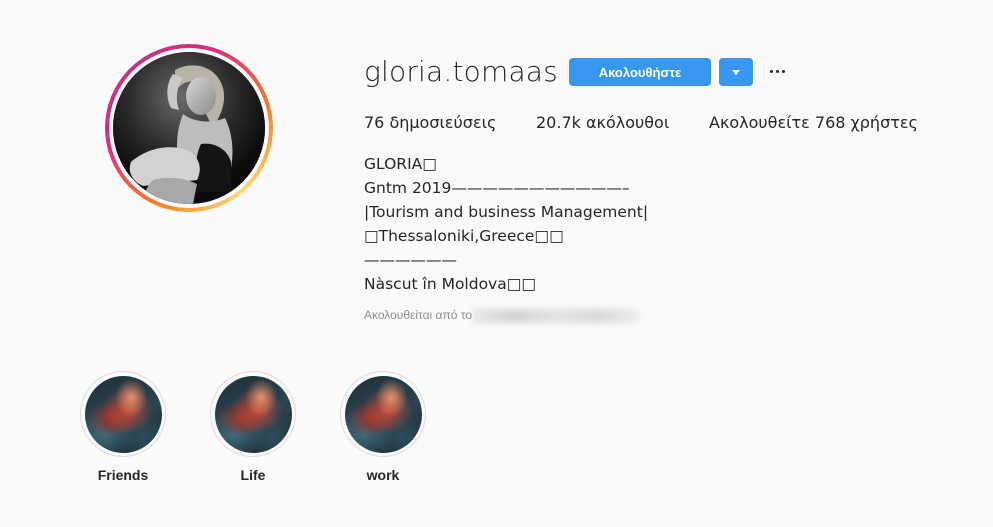 This screenshot has width=993, height=527. I want to click on bio-line: ——————, so click(410, 260).